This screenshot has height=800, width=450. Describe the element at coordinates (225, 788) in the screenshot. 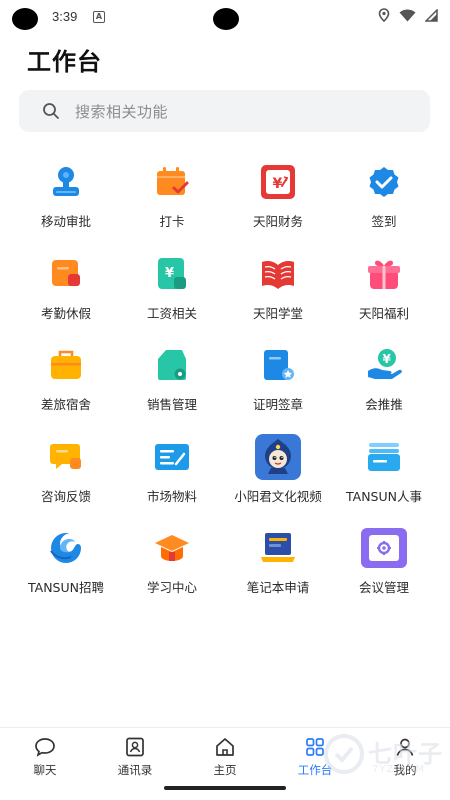

I see `home-indicator` at that location.